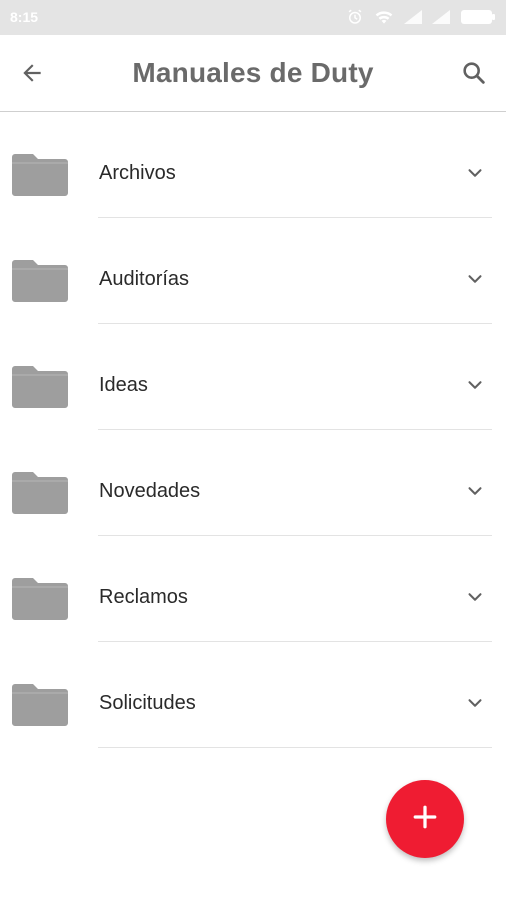 Image resolution: width=506 pixels, height=900 pixels. Describe the element at coordinates (253, 589) in the screenshot. I see `folder-row-reclamos: Reclamos` at that location.